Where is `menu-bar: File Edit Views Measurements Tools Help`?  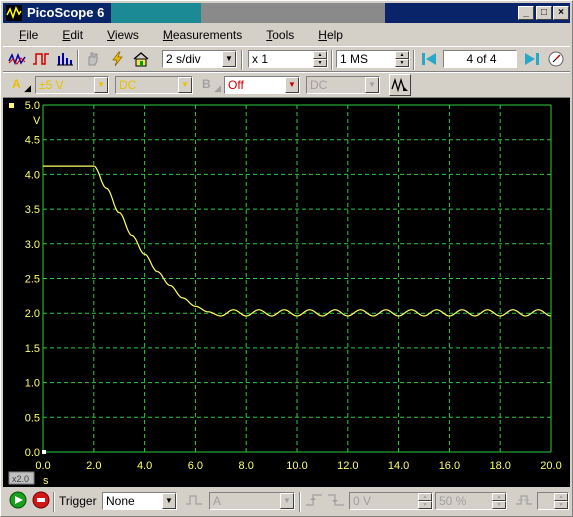 menu-bar: File Edit Views Measurements Tools Help is located at coordinates (286, 35).